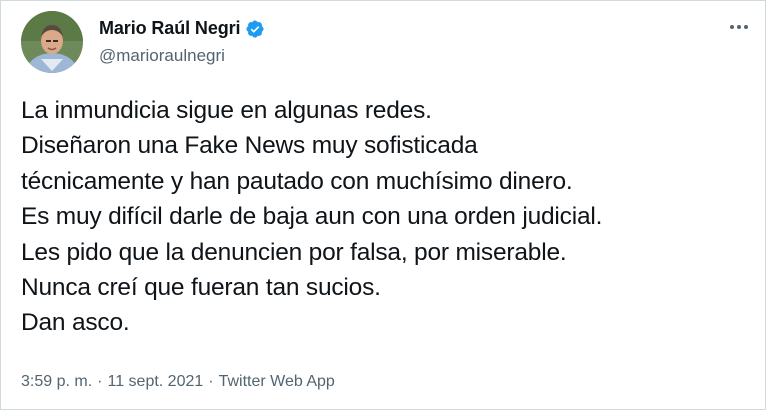  I want to click on tweet-source: Twitter Web App, so click(277, 382).